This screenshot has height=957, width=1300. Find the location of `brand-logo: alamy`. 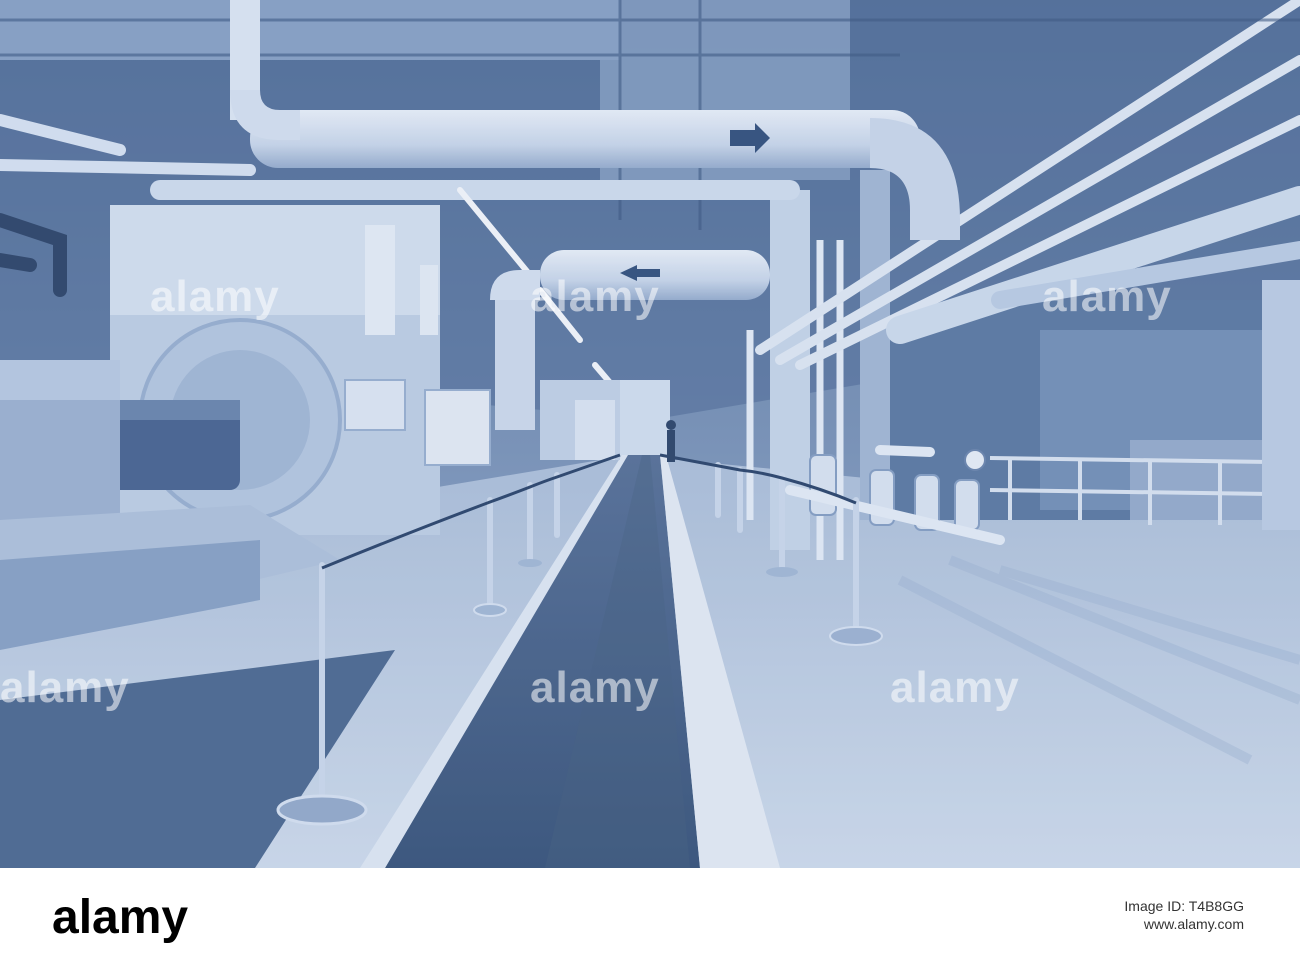

brand-logo: alamy is located at coordinates (120, 917).